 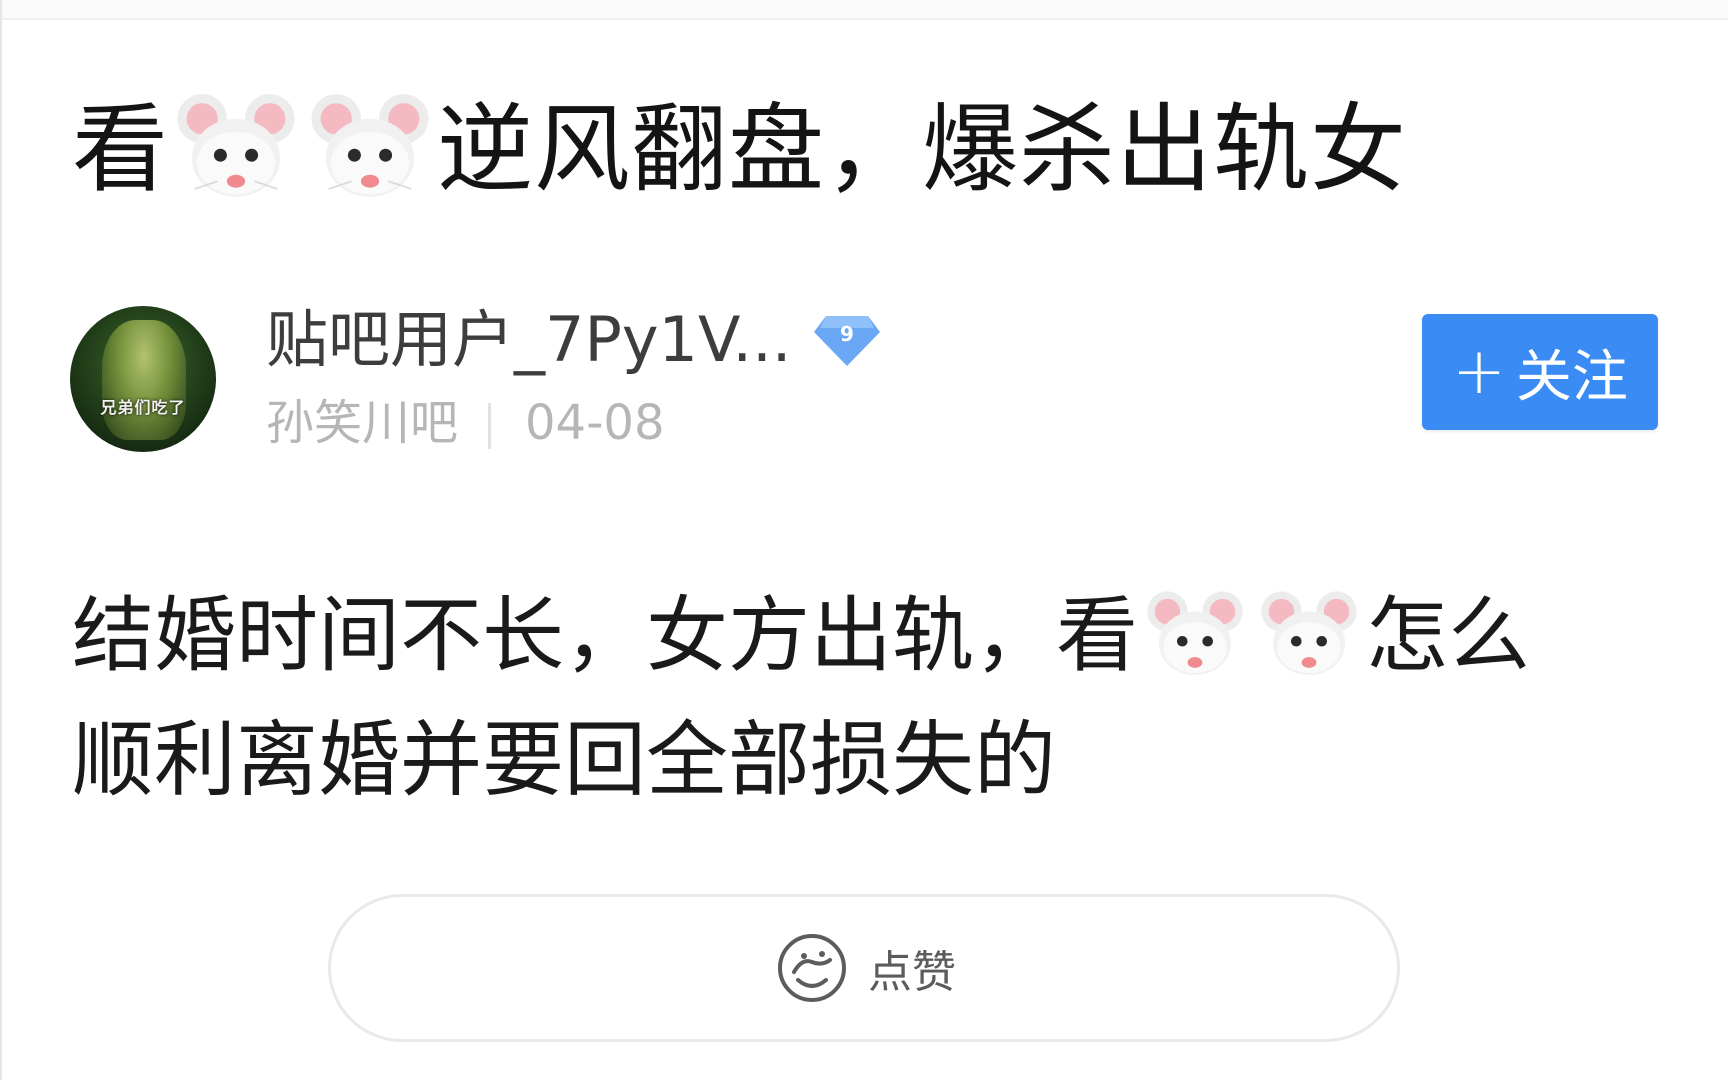 I want to click on follow-button: + 关注, so click(x=1540, y=372).